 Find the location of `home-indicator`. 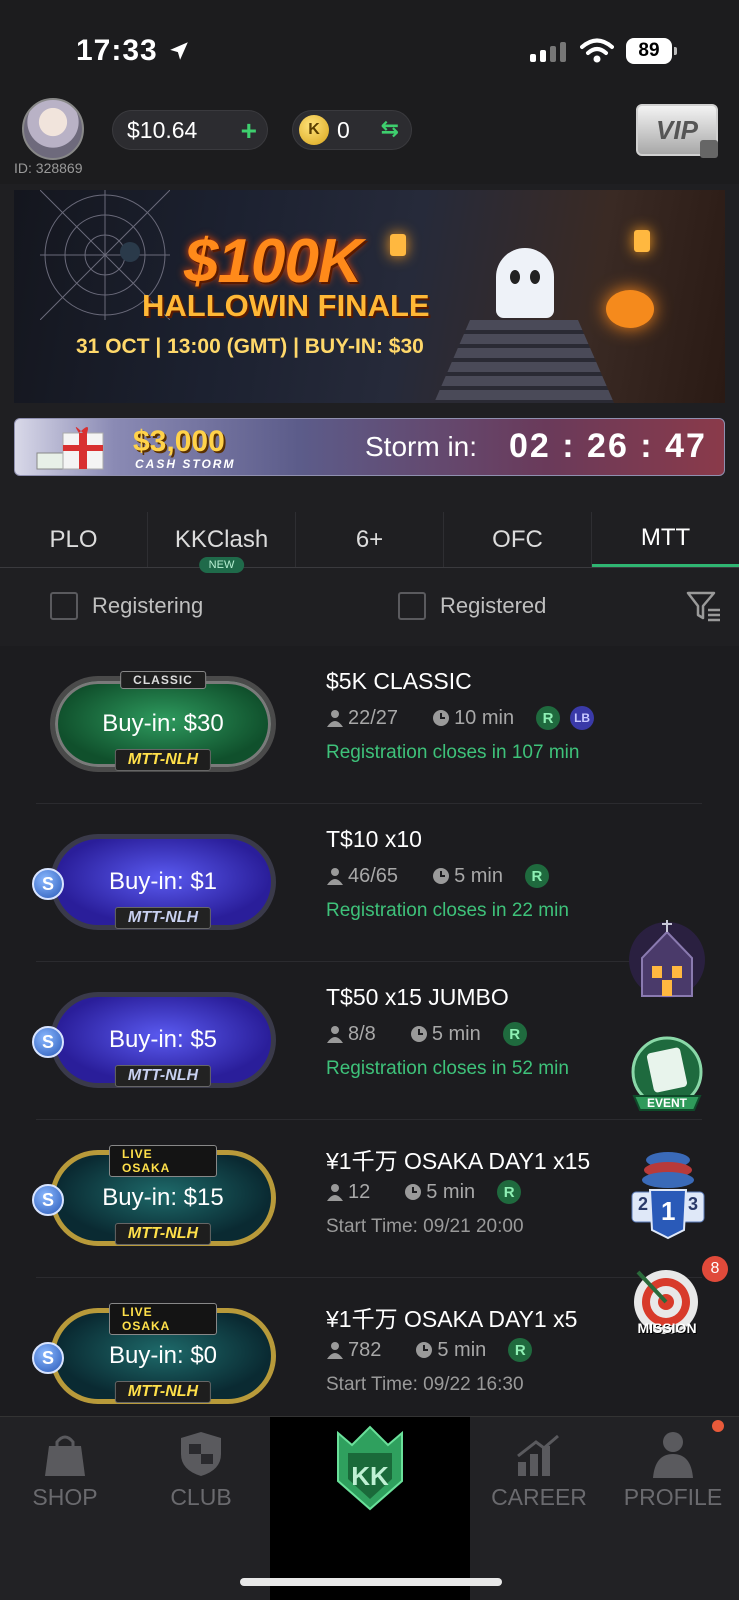

home-indicator is located at coordinates (371, 1582).